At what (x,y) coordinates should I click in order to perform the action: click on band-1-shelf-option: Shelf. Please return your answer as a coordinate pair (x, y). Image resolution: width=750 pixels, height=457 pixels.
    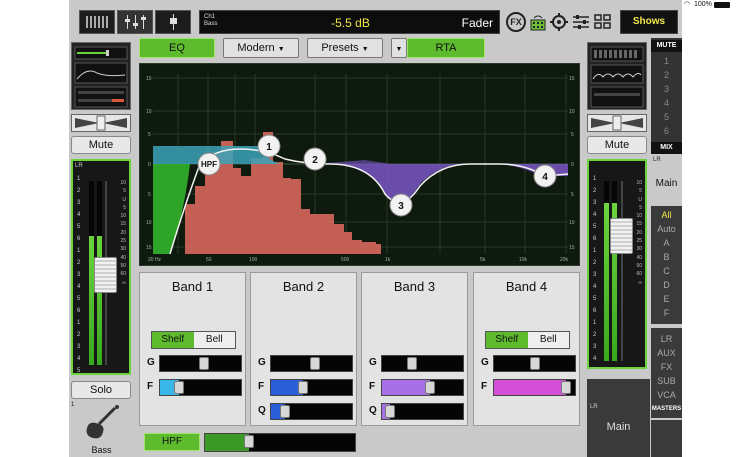
    Looking at the image, I should click on (173, 340).